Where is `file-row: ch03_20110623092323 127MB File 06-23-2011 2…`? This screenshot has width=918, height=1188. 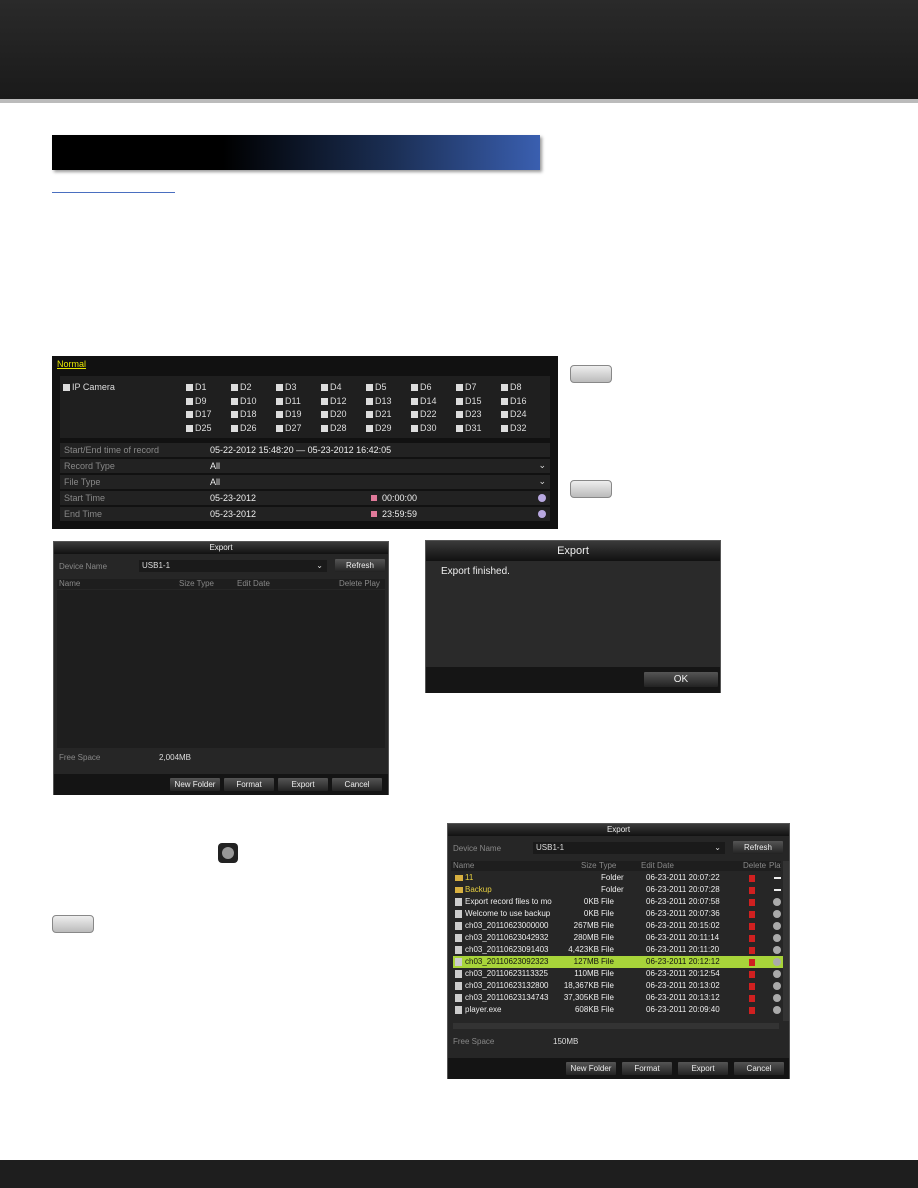 file-row: ch03_20110623092323 127MB File 06-23-2011 2… is located at coordinates (618, 962).